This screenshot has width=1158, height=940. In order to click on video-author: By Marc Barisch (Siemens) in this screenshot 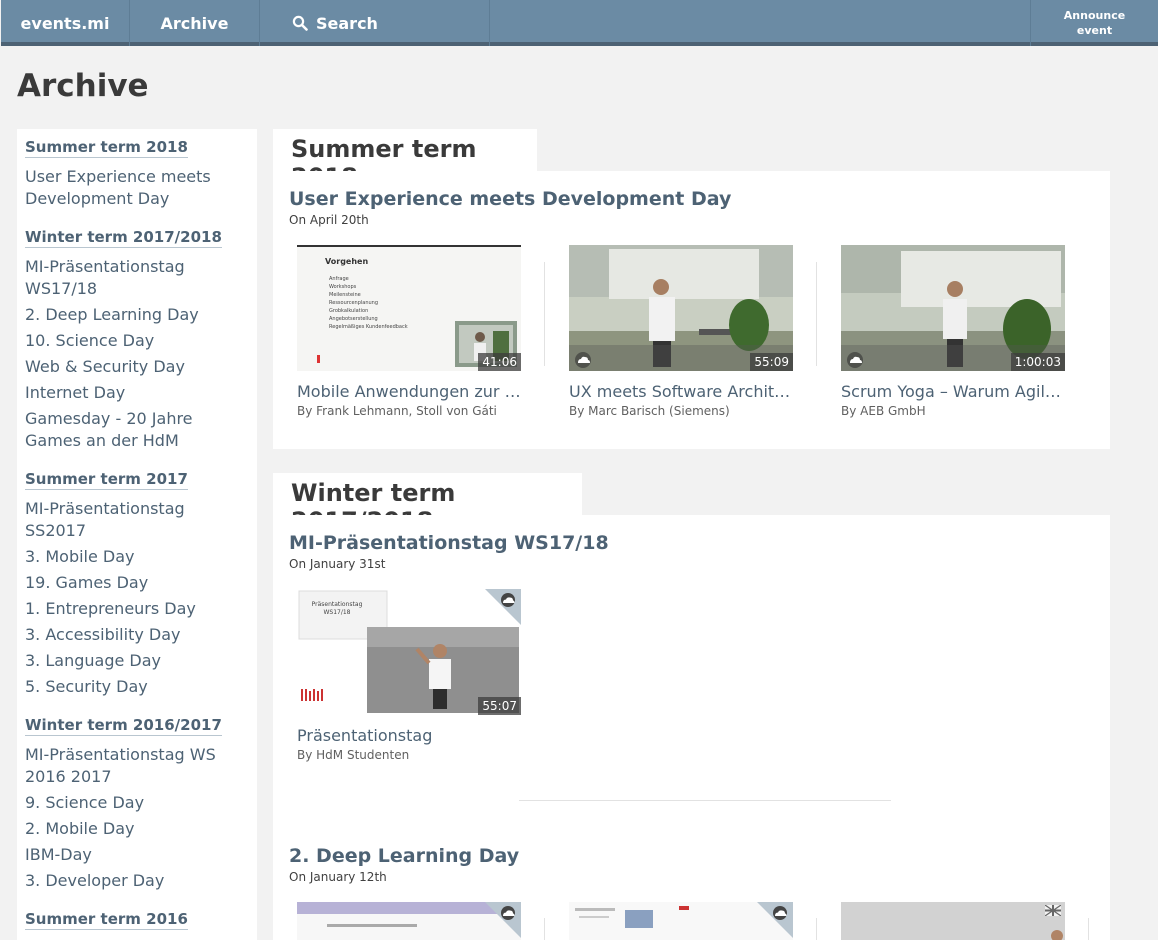, I will do `click(649, 411)`.